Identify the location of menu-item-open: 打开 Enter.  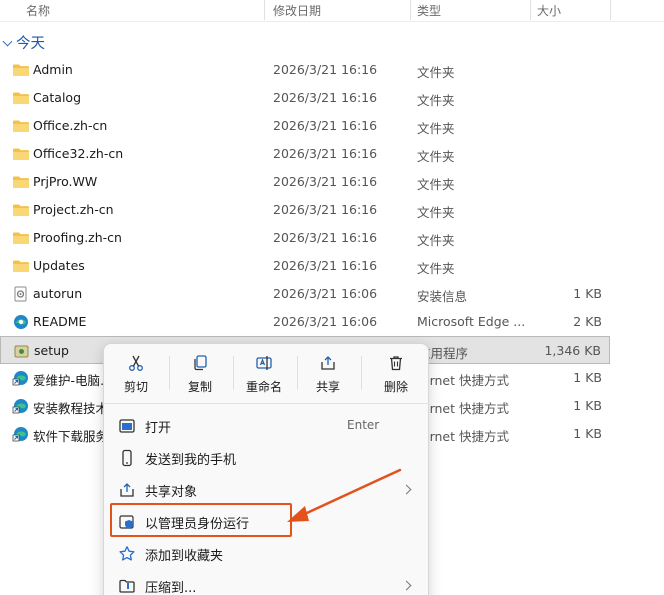
(267, 426).